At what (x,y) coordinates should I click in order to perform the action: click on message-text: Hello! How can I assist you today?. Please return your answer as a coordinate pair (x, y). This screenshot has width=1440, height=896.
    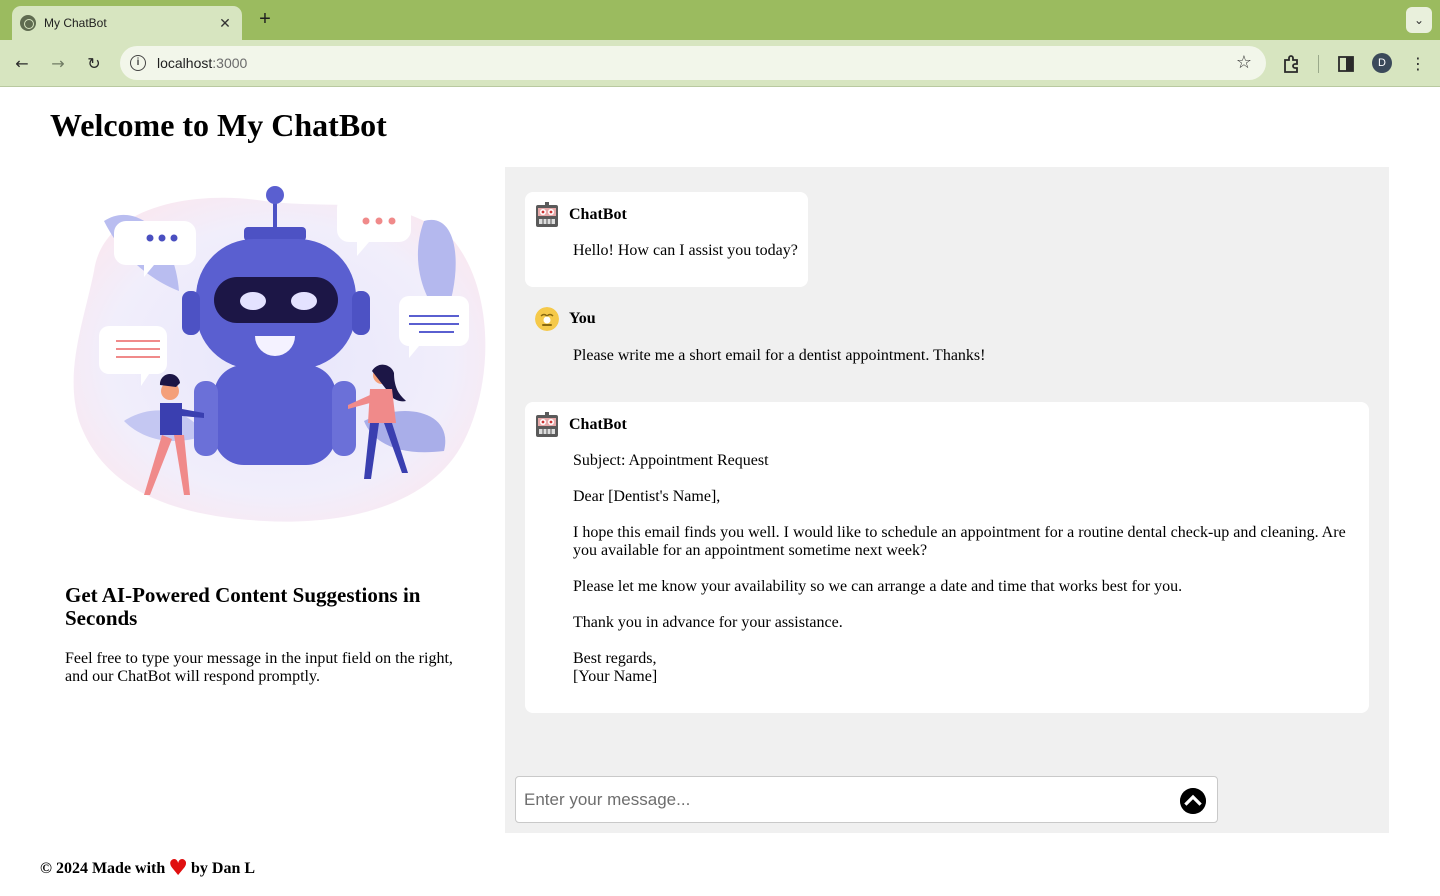
    Looking at the image, I should click on (685, 250).